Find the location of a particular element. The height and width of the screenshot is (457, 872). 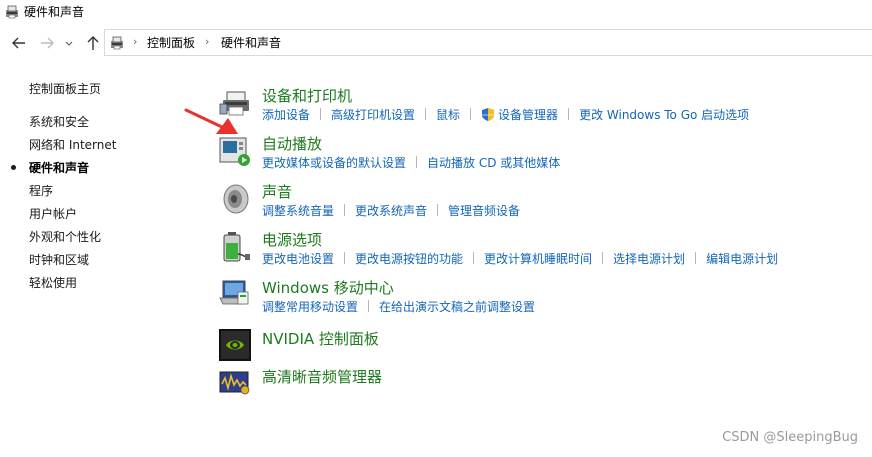

category-title: 自动播放 is located at coordinates (292, 144).